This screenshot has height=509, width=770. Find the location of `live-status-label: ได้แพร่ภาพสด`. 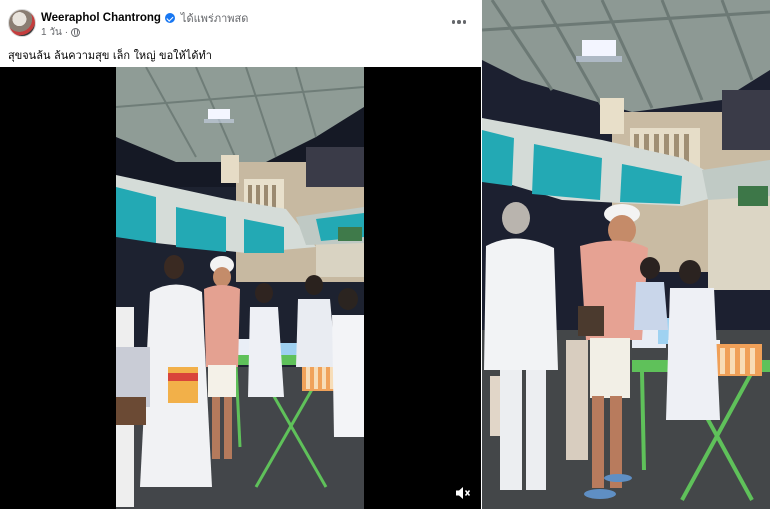

live-status-label: ได้แพร่ภาพสด is located at coordinates (214, 19).